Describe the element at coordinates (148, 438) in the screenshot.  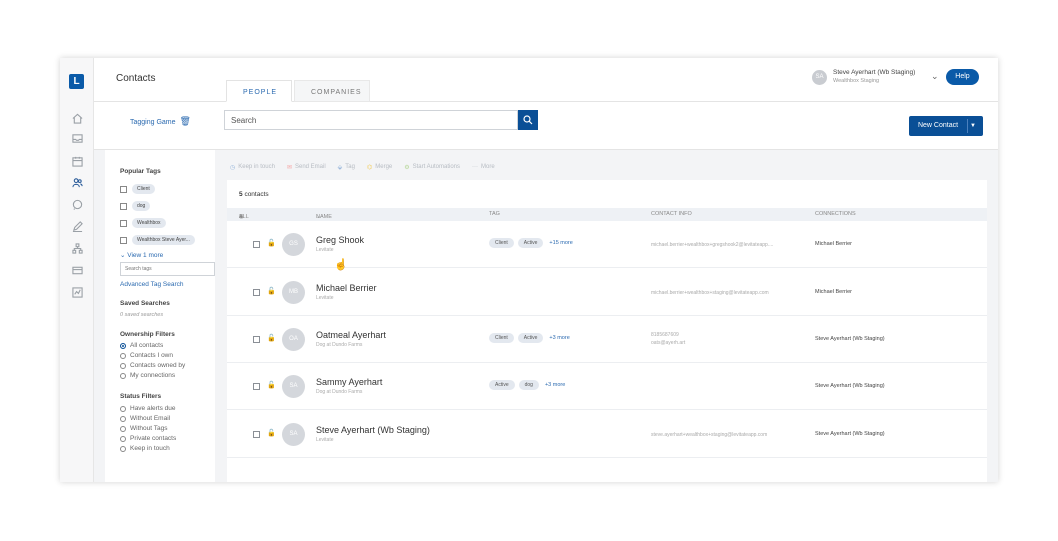
I see `radio-private-contacts: Private contacts` at that location.